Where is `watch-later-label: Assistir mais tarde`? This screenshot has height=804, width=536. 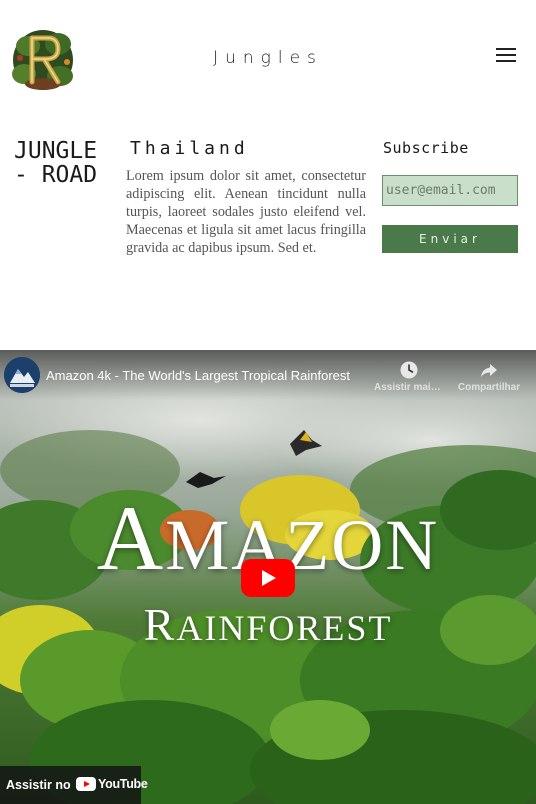 watch-later-label: Assistir mais tarde is located at coordinates (409, 387).